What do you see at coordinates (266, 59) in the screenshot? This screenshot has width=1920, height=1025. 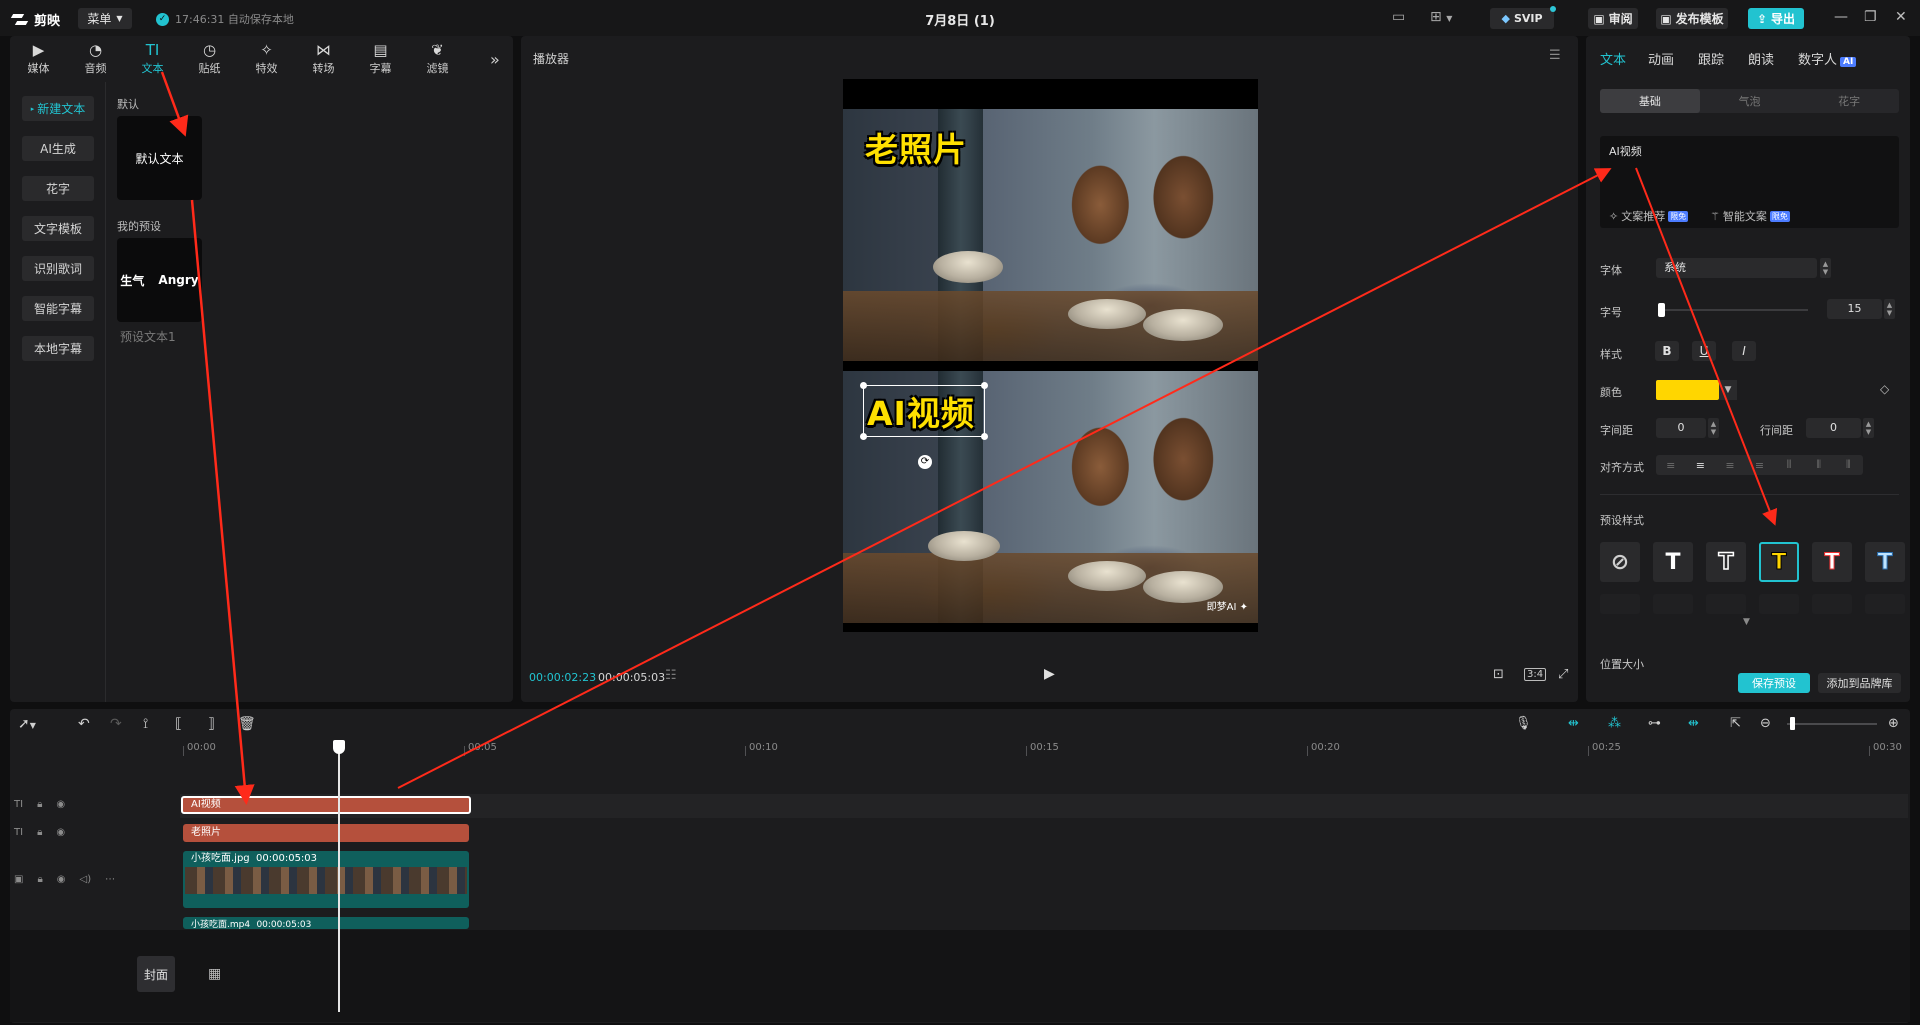 I see `tab-effects: ✧ 特效` at bounding box center [266, 59].